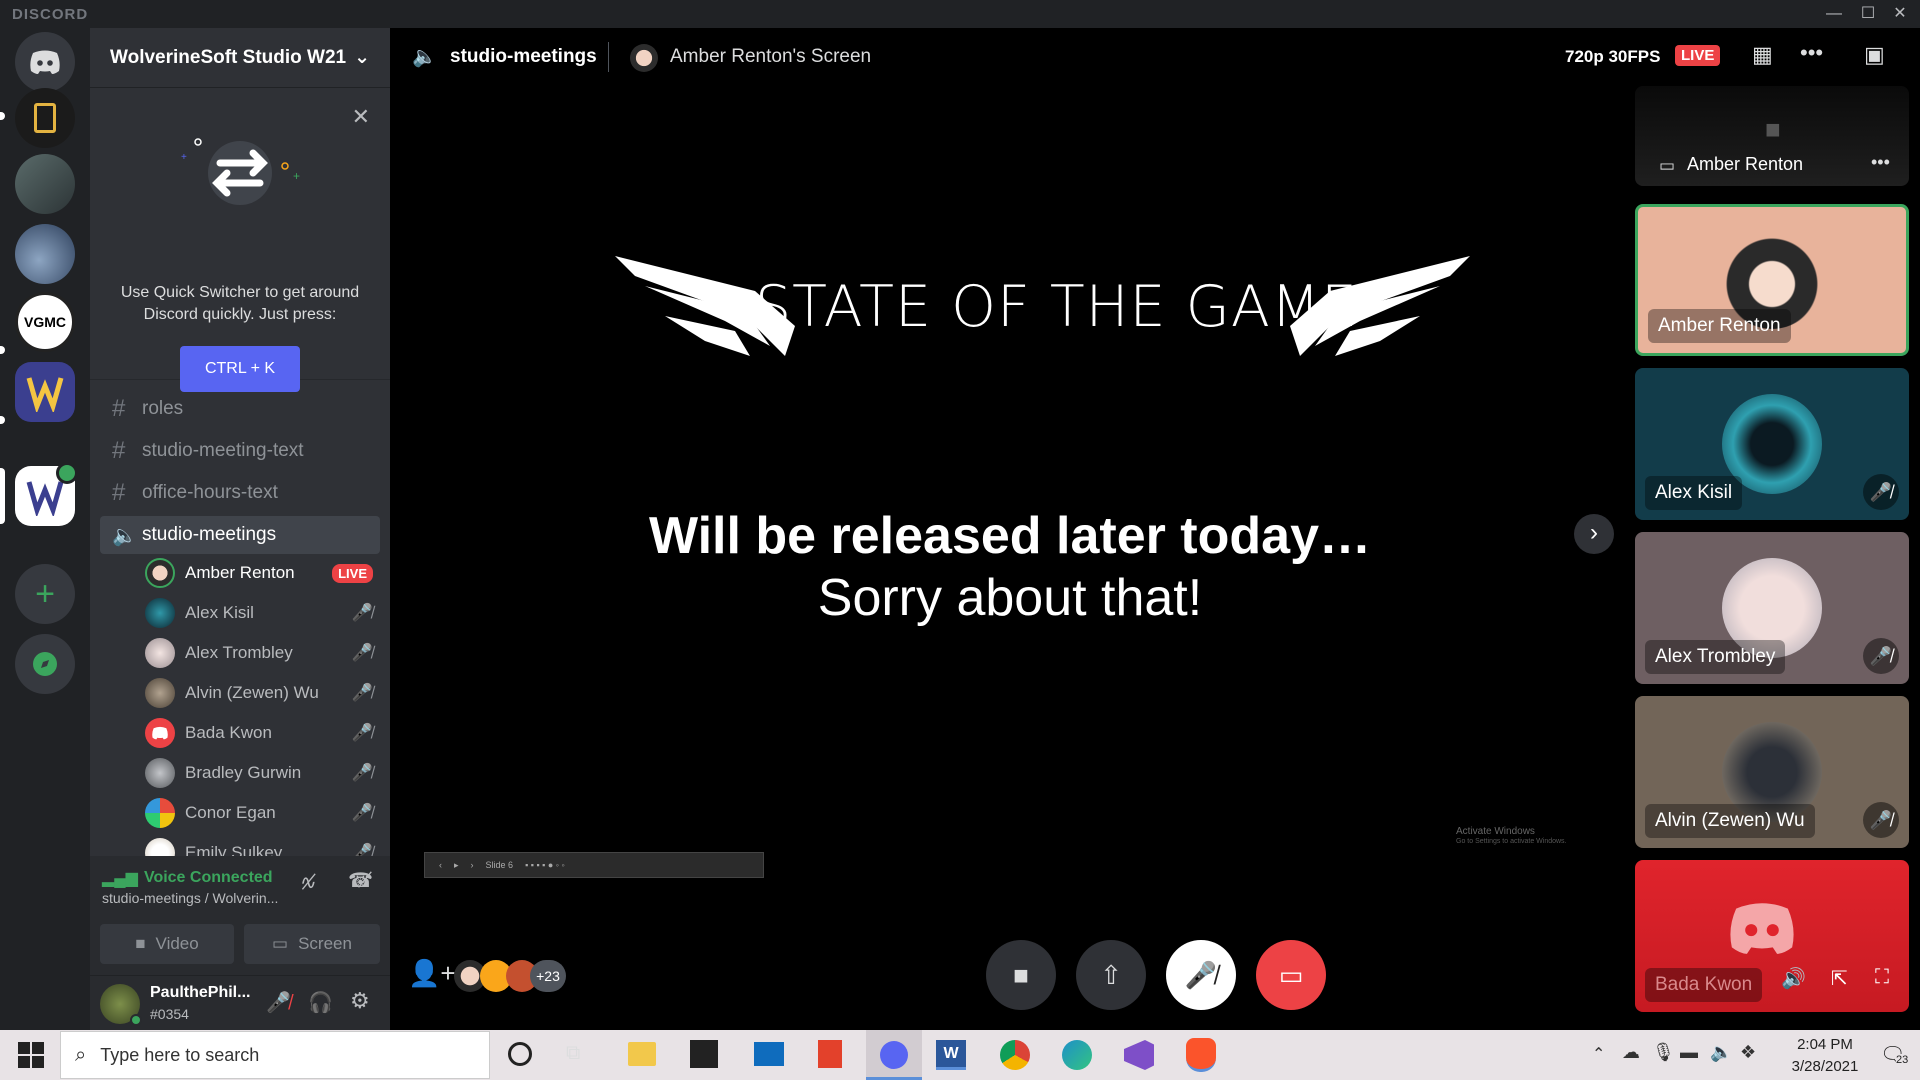 The width and height of the screenshot is (1920, 1080). Describe the element at coordinates (1689, 1052) in the screenshot. I see `battery-icon: ▬` at that location.